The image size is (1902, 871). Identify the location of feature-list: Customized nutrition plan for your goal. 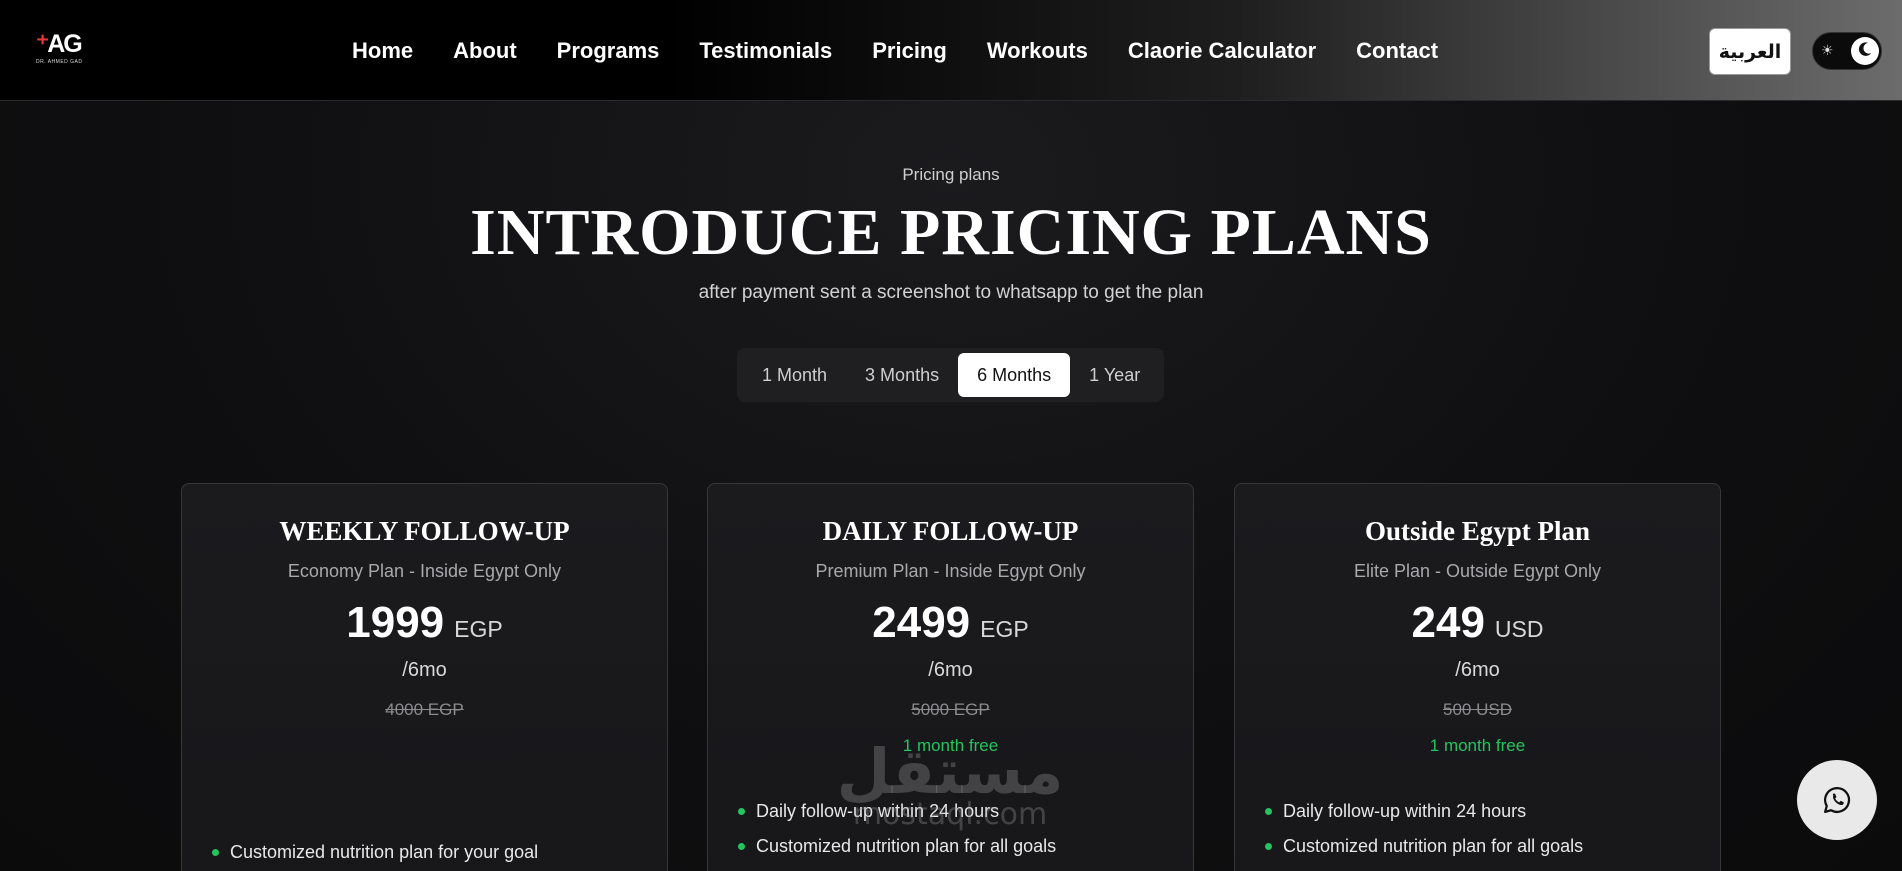
(375, 852).